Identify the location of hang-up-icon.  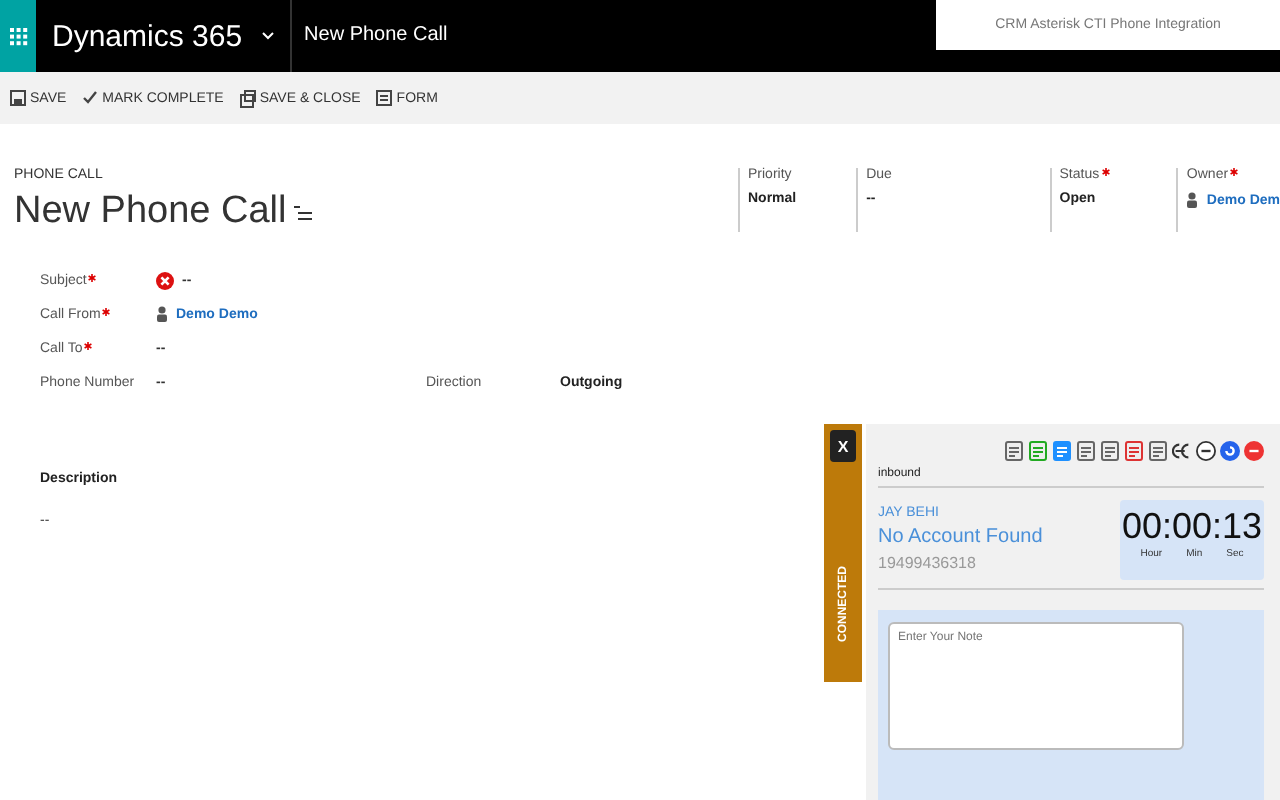
(1254, 451).